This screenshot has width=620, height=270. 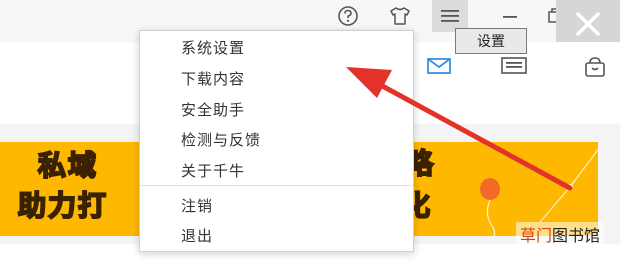 I want to click on watermark: 草门图书馆, so click(x=560, y=235).